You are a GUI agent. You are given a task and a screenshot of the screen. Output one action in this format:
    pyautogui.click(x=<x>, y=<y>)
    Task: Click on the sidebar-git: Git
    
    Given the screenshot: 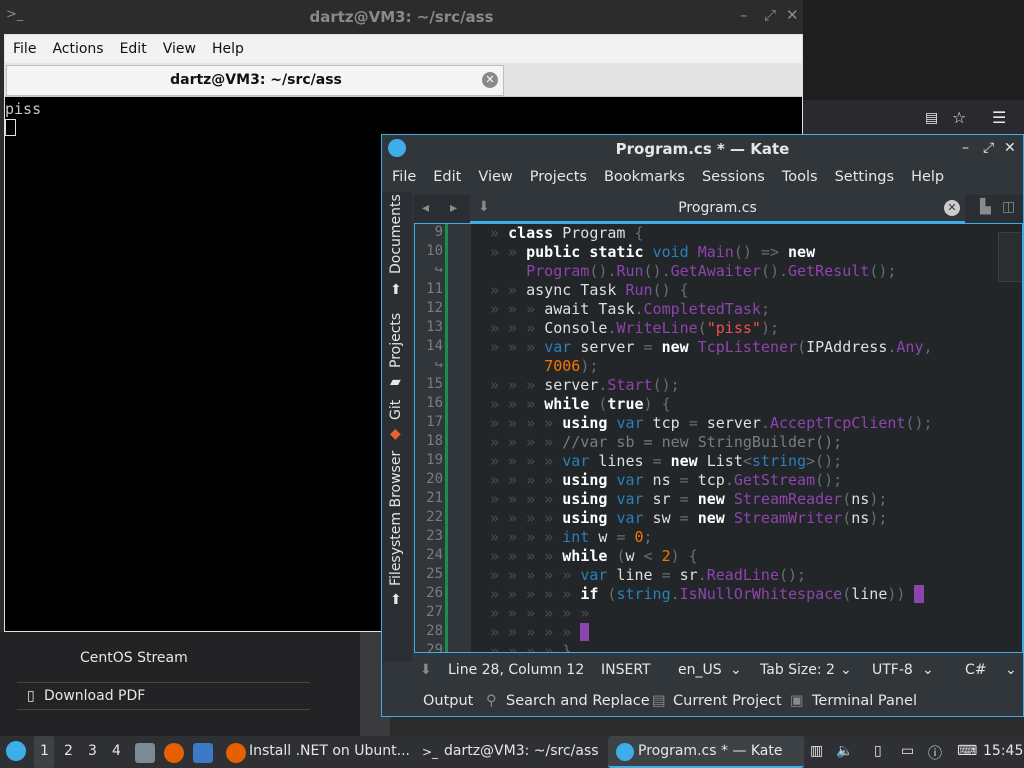 What is the action you would take?
    pyautogui.click(x=396, y=410)
    